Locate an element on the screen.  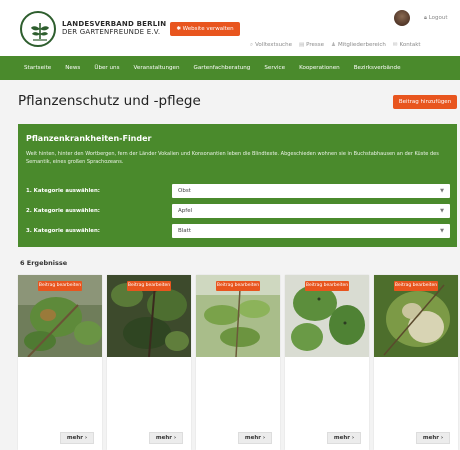
nav-ueber-uns: Über uns is located at coordinates (106, 68).